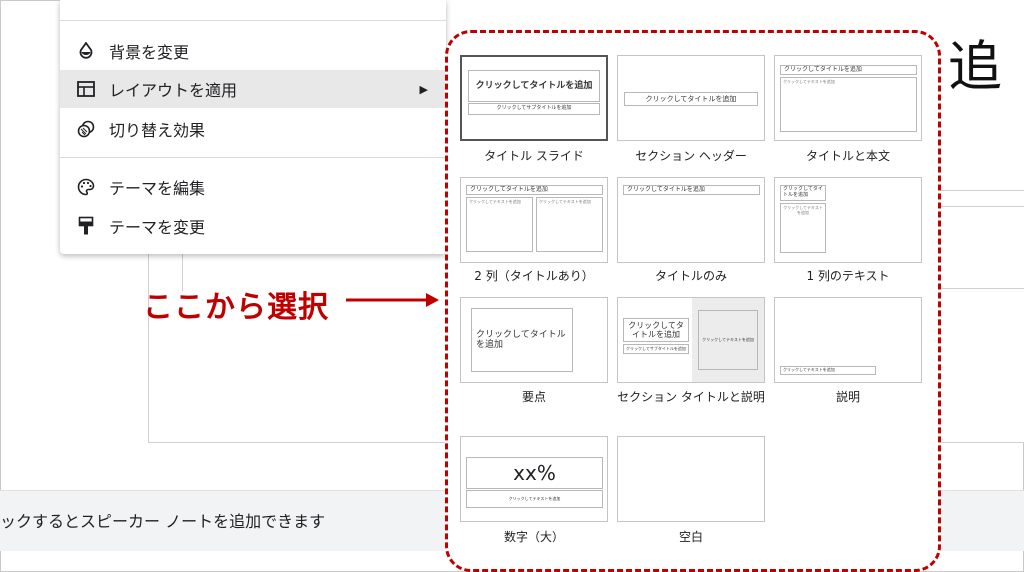  I want to click on layout-caption: タイトルのみ, so click(690, 276).